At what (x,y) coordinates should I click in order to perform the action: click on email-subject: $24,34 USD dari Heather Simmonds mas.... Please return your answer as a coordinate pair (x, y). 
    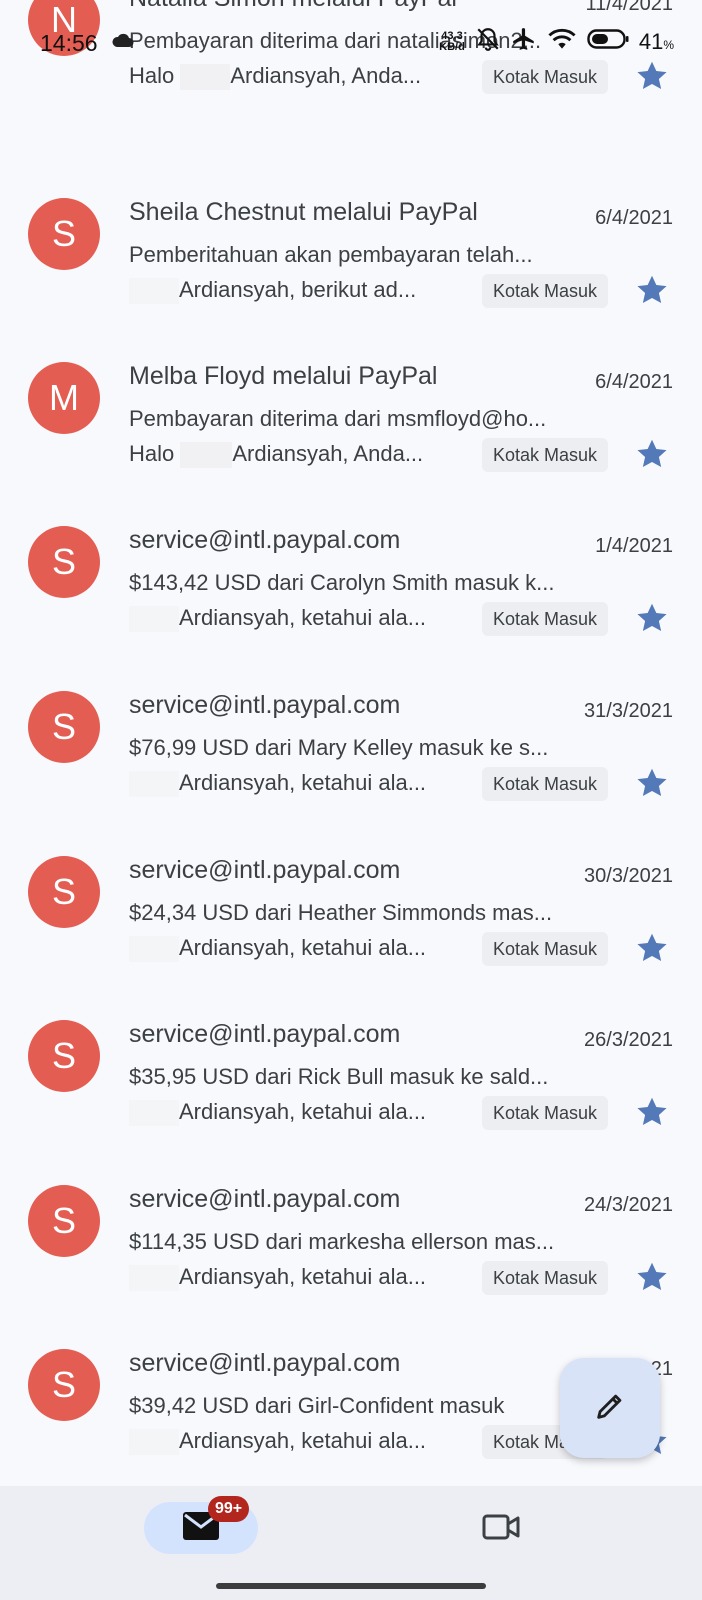
    Looking at the image, I should click on (341, 912).